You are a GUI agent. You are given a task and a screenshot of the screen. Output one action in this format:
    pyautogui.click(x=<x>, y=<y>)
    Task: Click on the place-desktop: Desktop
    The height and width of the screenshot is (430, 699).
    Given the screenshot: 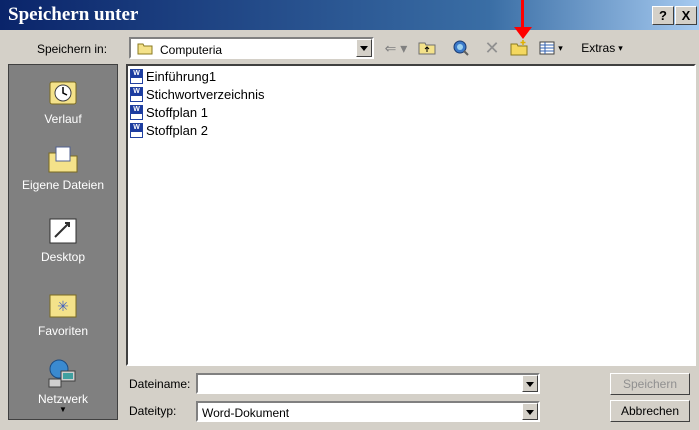 What is the action you would take?
    pyautogui.click(x=63, y=239)
    